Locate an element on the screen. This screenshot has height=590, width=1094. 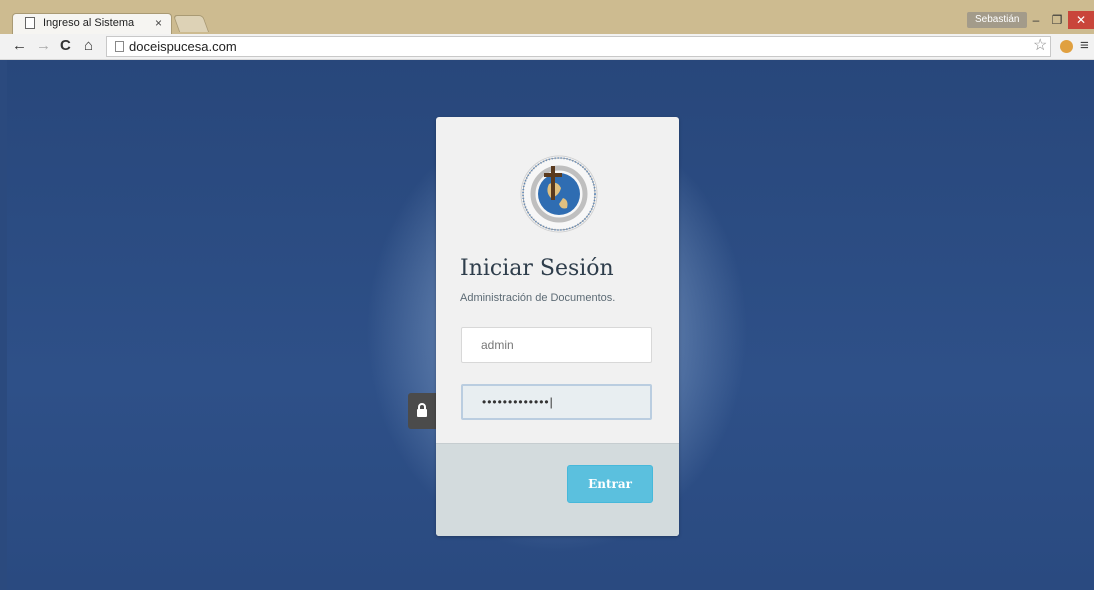
document-icon is located at coordinates (30, 23).